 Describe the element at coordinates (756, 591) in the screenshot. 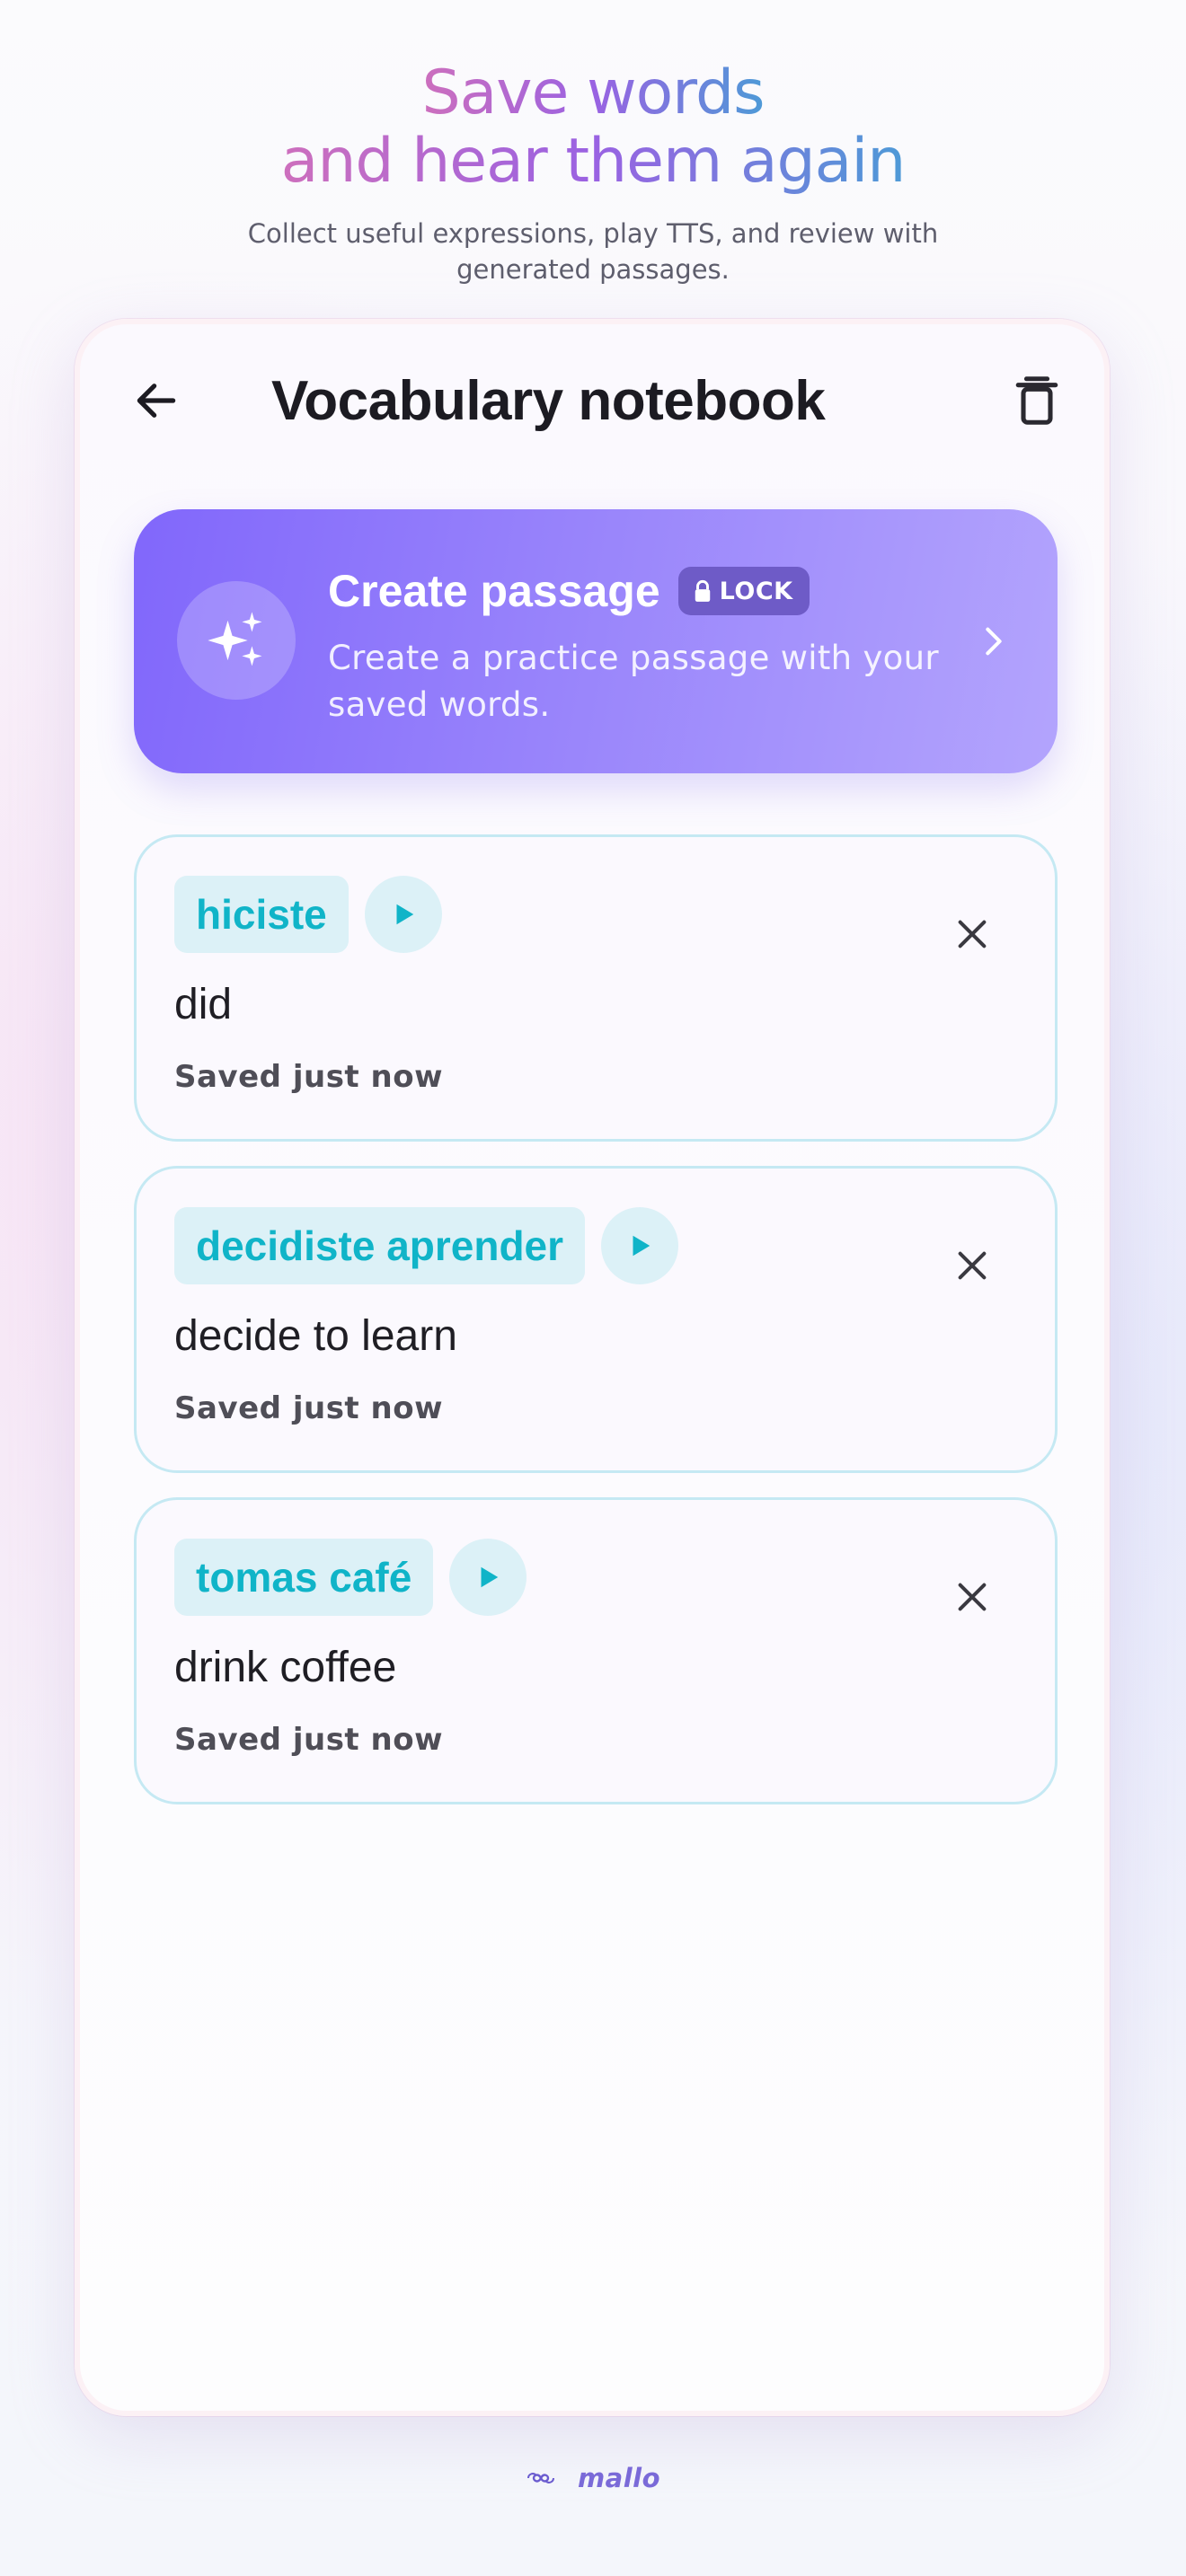

I see `lock-label: LOCK` at that location.